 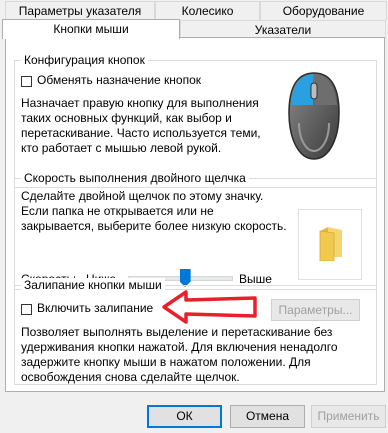 What do you see at coordinates (184, 416) in the screenshot?
I see `ok-button: ОК` at bounding box center [184, 416].